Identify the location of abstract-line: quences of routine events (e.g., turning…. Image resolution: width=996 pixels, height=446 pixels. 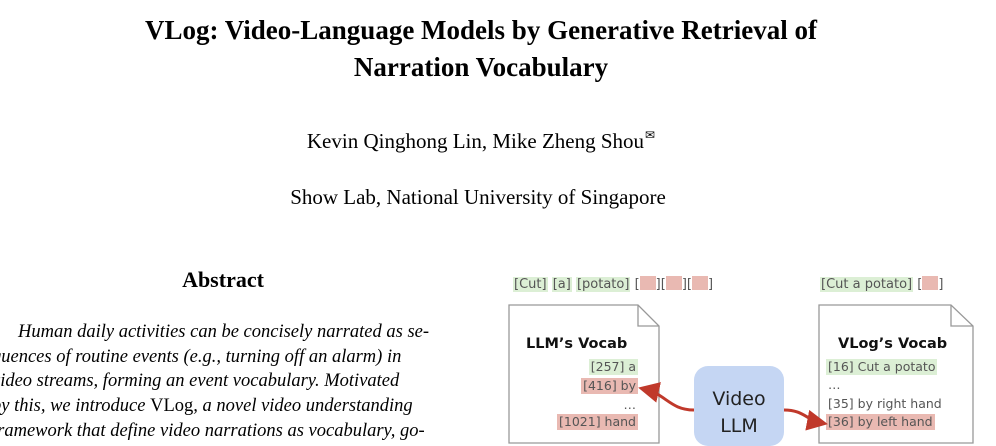
(201, 356).